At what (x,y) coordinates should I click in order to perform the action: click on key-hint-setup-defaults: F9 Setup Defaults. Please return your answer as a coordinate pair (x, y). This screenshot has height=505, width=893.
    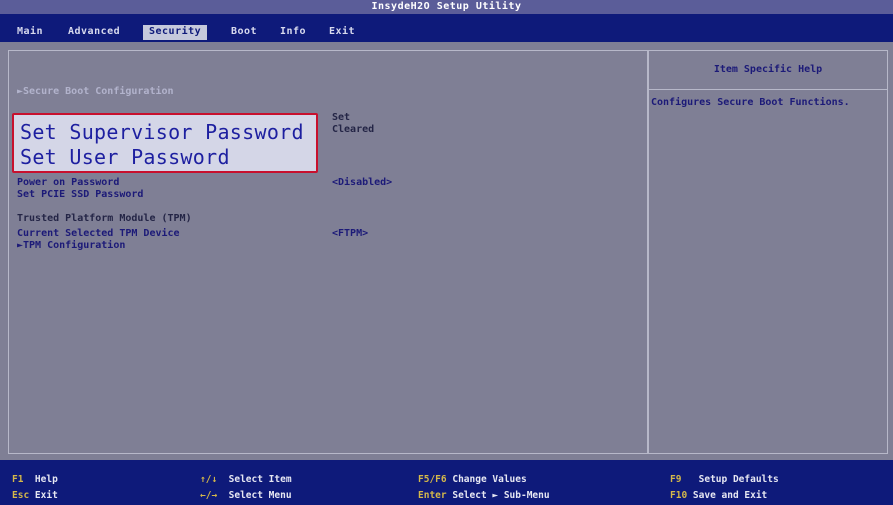
    Looking at the image, I should click on (724, 480).